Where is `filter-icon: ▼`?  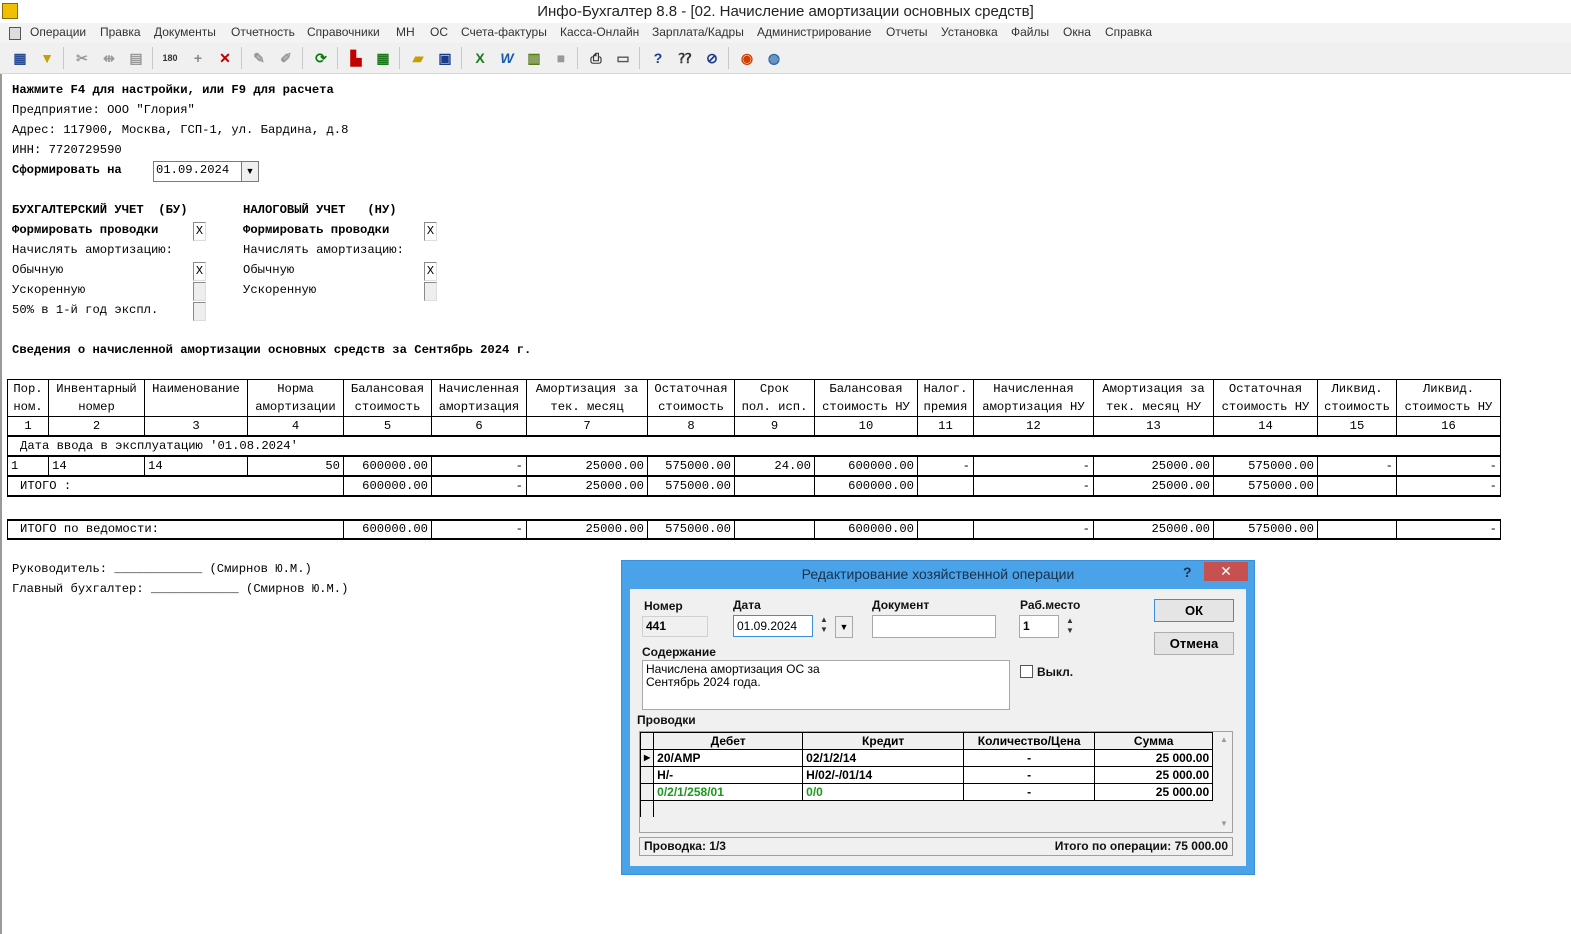
filter-icon: ▼ is located at coordinates (47, 58).